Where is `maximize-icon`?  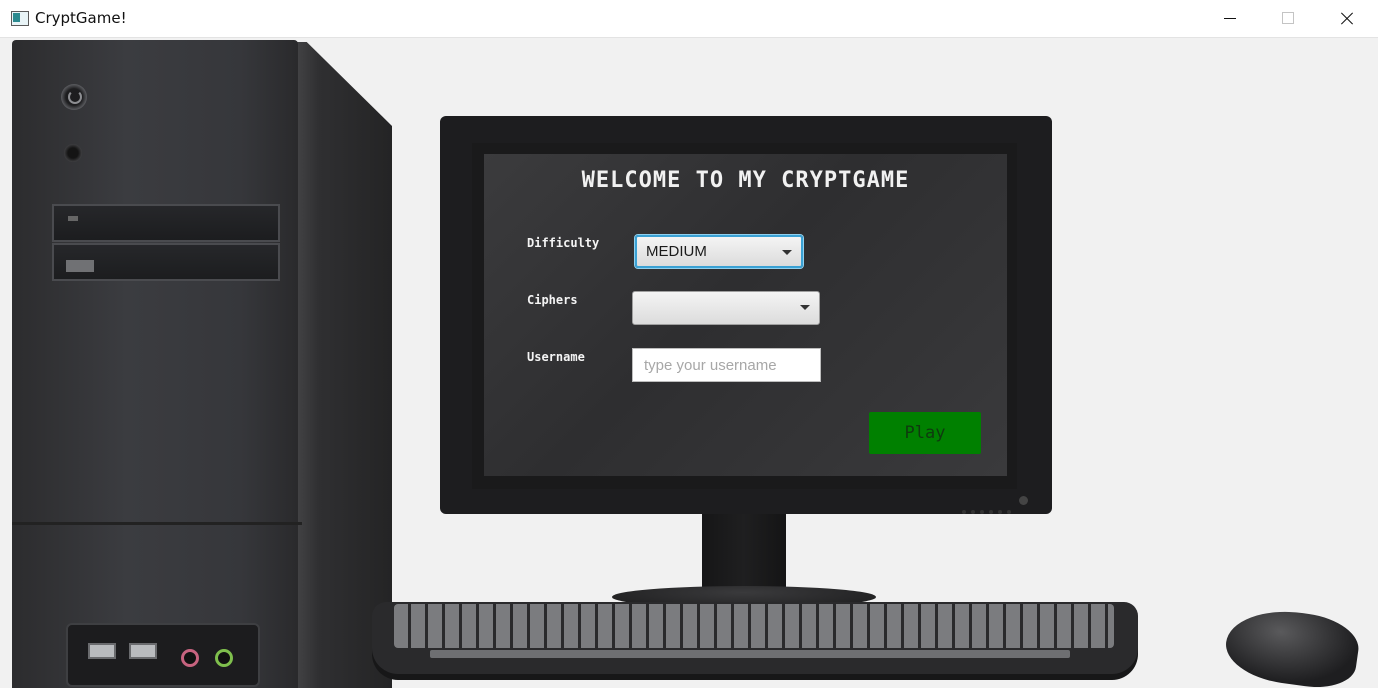
maximize-icon is located at coordinates (1288, 18).